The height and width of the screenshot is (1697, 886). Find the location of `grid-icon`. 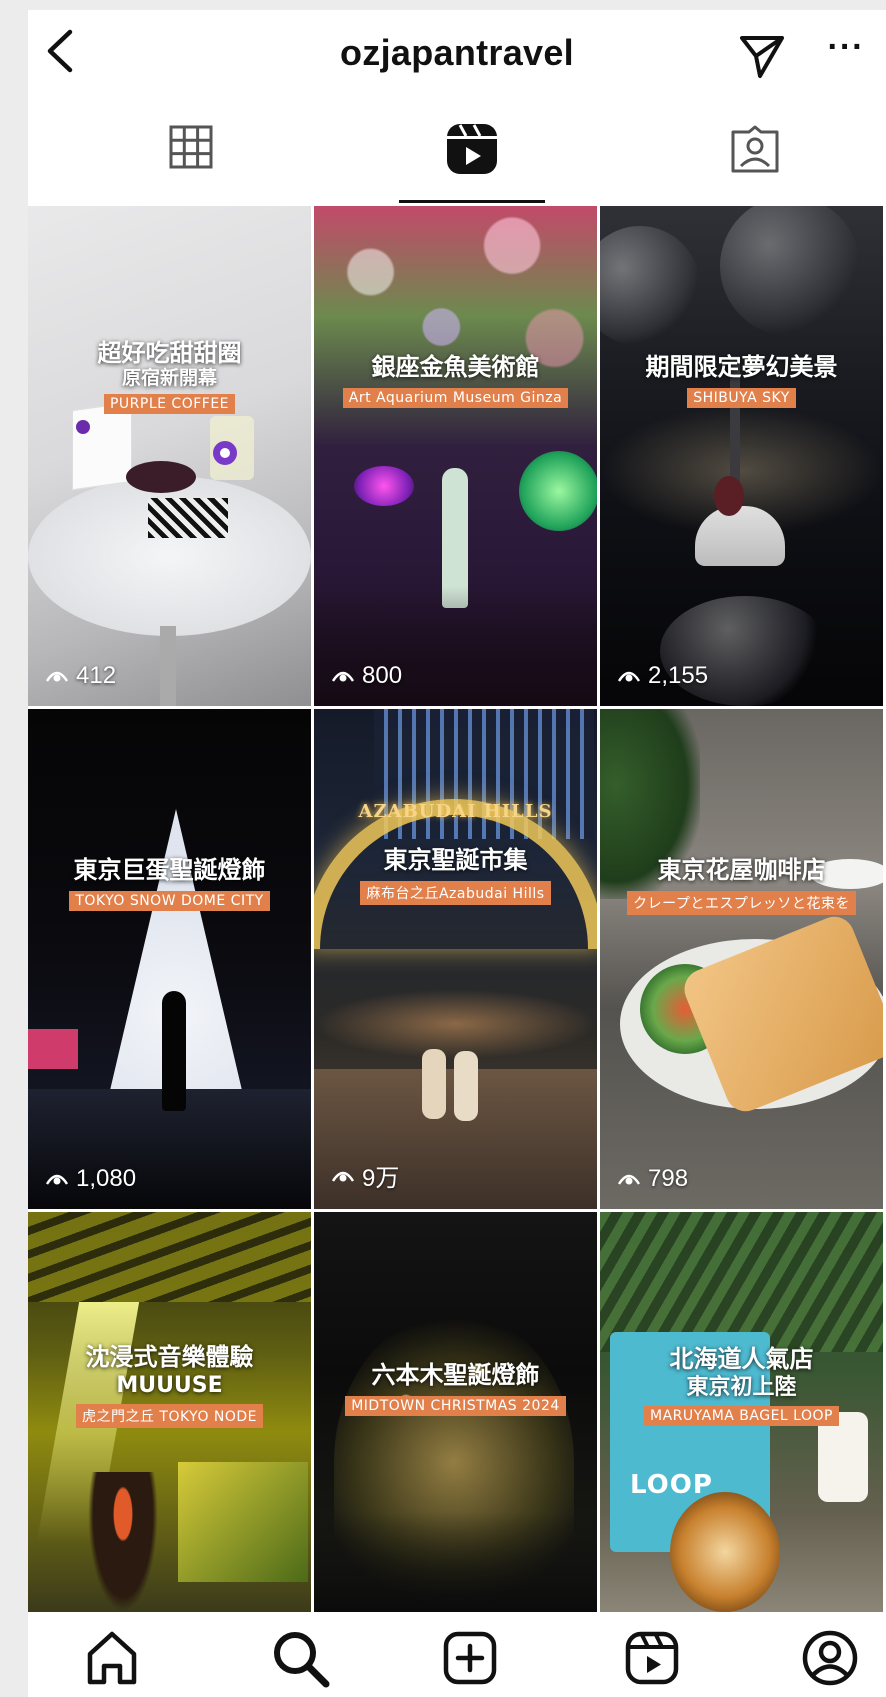

grid-icon is located at coordinates (191, 147).